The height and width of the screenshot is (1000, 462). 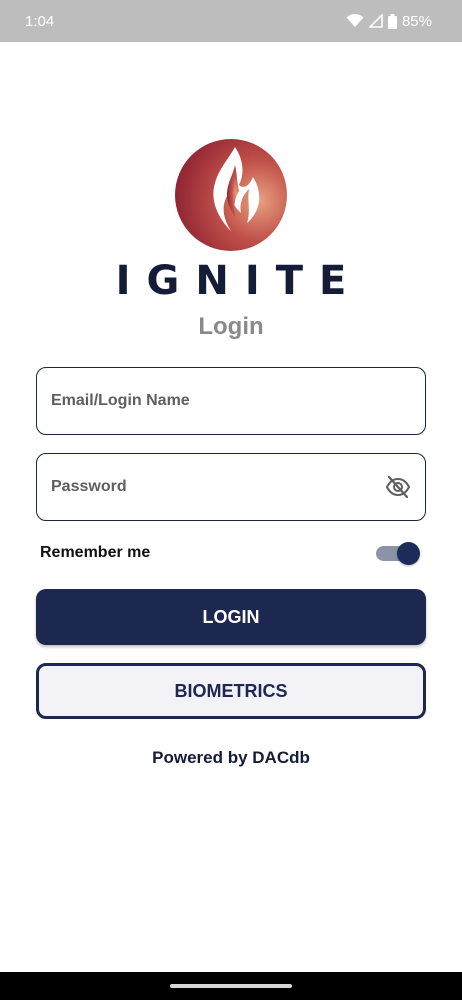 What do you see at coordinates (392, 21) in the screenshot?
I see `battery-icon` at bounding box center [392, 21].